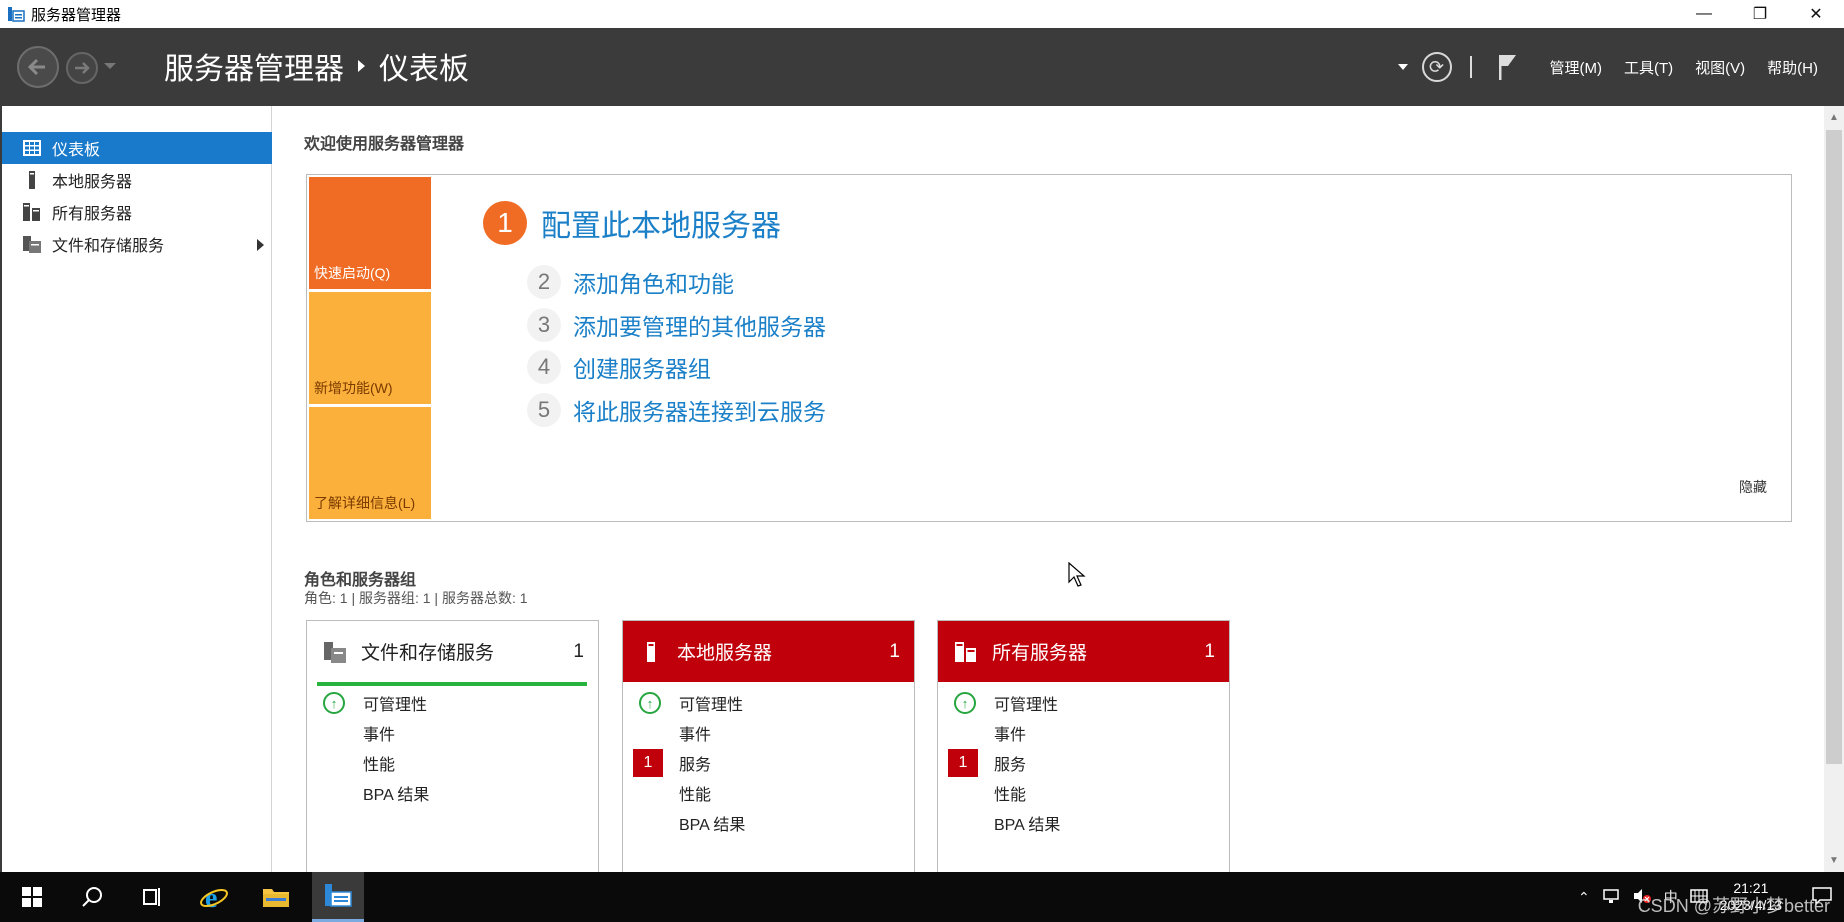  I want to click on back-button, so click(38, 67).